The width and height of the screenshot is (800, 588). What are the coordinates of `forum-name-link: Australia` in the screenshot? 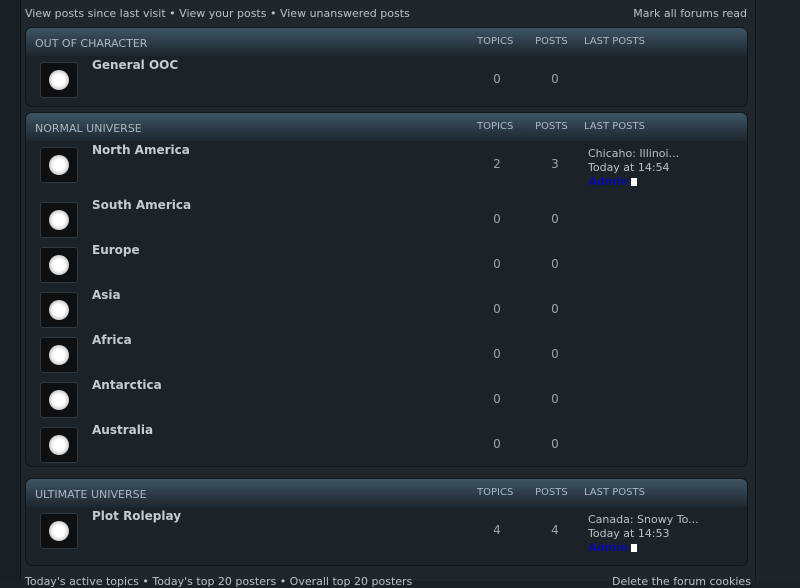 It's located at (122, 430).